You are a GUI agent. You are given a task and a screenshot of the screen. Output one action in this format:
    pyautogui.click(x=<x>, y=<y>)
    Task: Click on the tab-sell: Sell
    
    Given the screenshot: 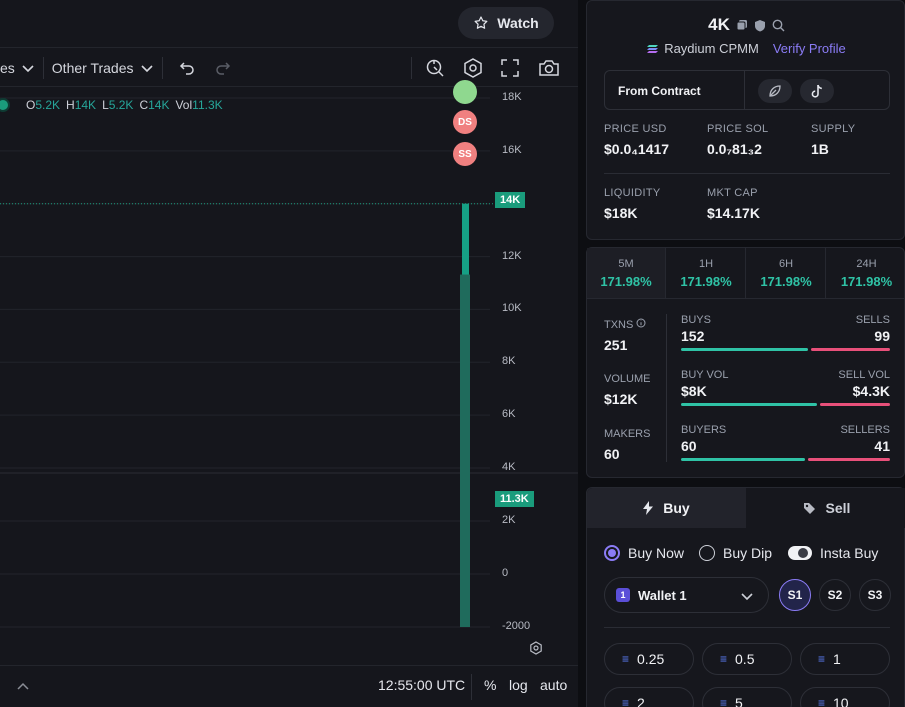 What is the action you would take?
    pyautogui.click(x=826, y=508)
    